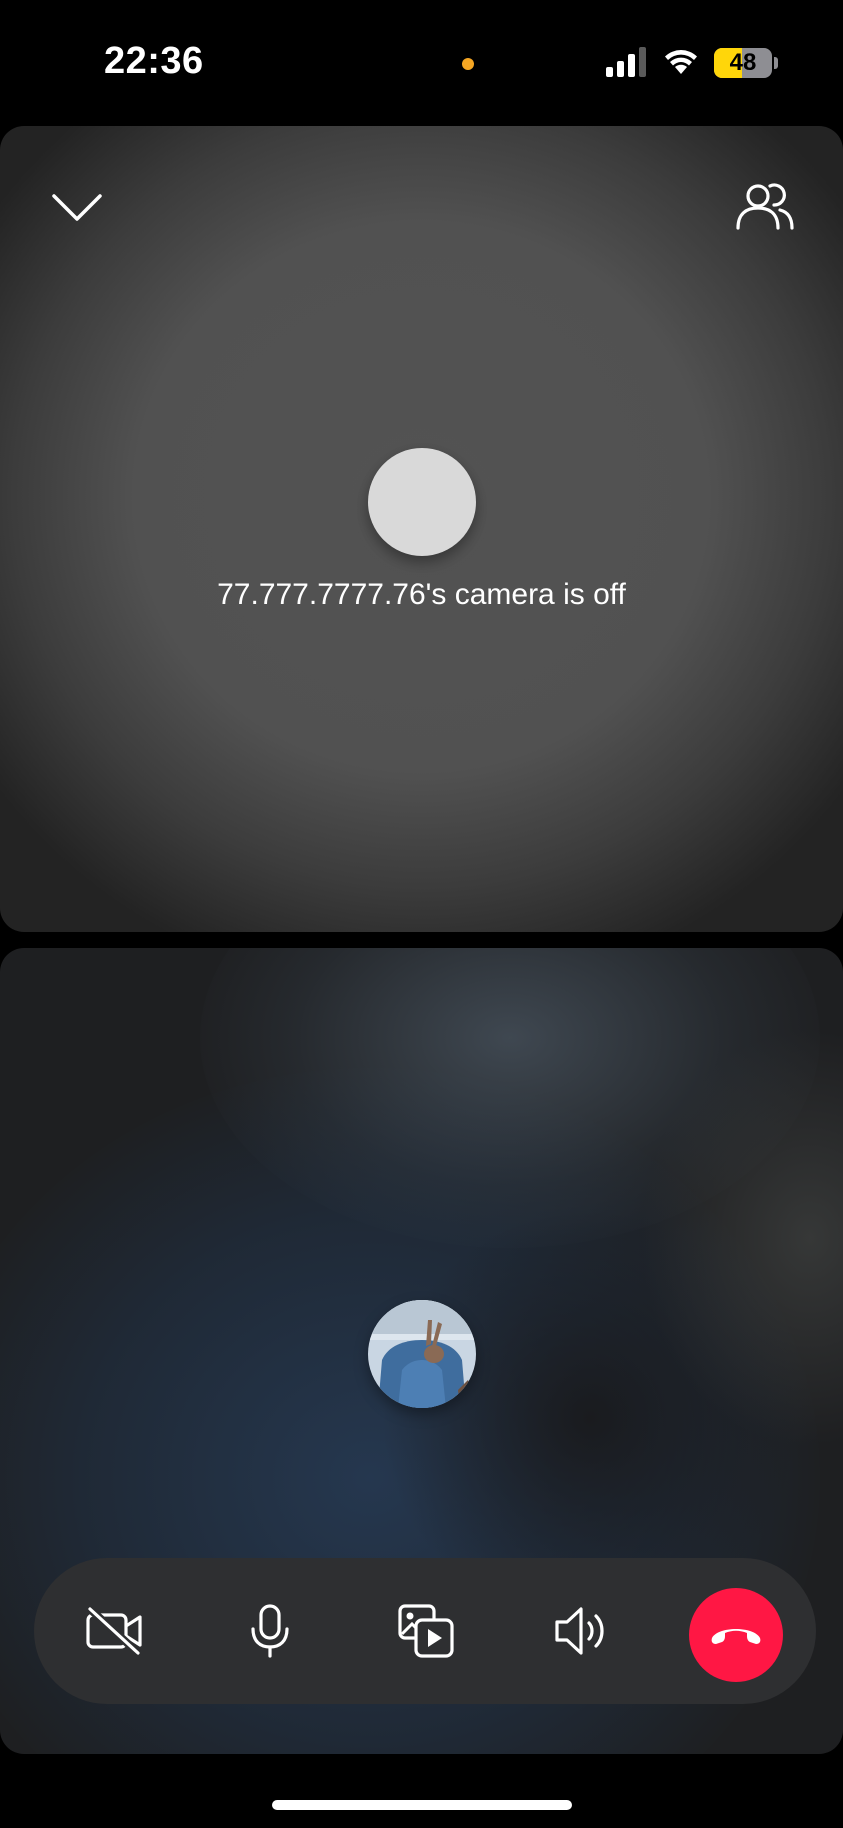  I want to click on video-off-icon, so click(114, 1631).